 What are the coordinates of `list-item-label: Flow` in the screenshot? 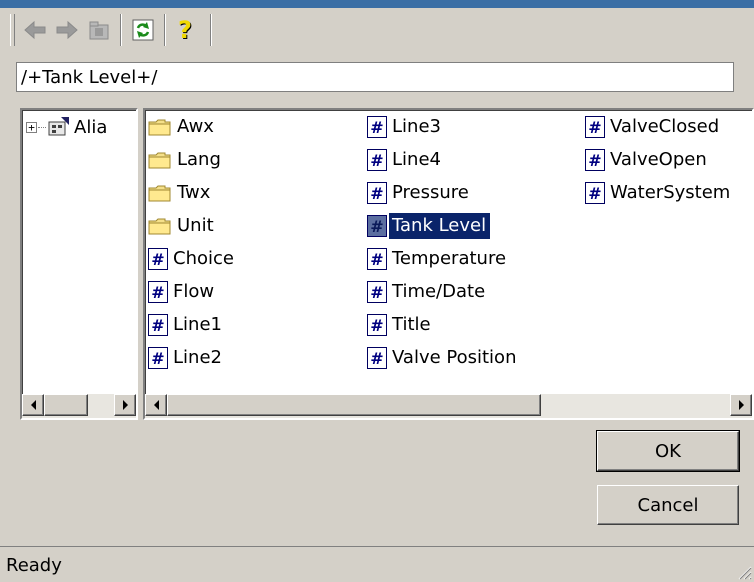 It's located at (194, 291).